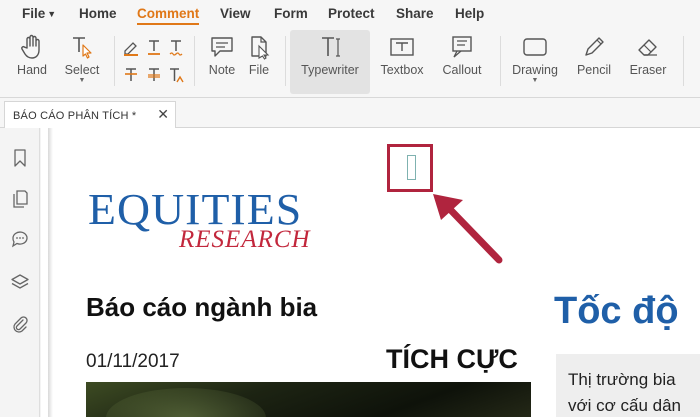 This screenshot has width=700, height=417. I want to click on report-date: 01/11/2017, so click(133, 361).